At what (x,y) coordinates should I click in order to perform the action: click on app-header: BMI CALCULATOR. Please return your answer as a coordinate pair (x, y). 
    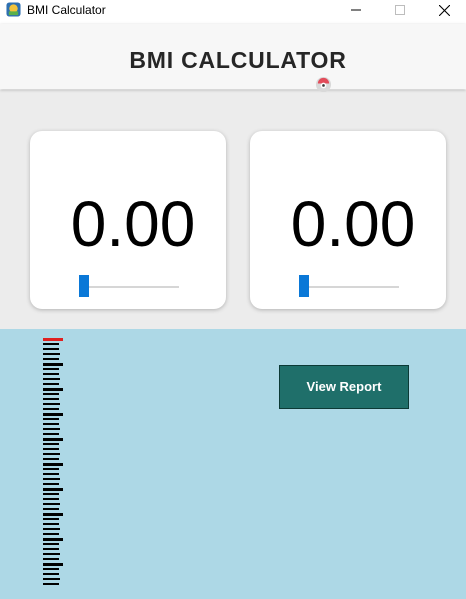
    Looking at the image, I should click on (233, 58).